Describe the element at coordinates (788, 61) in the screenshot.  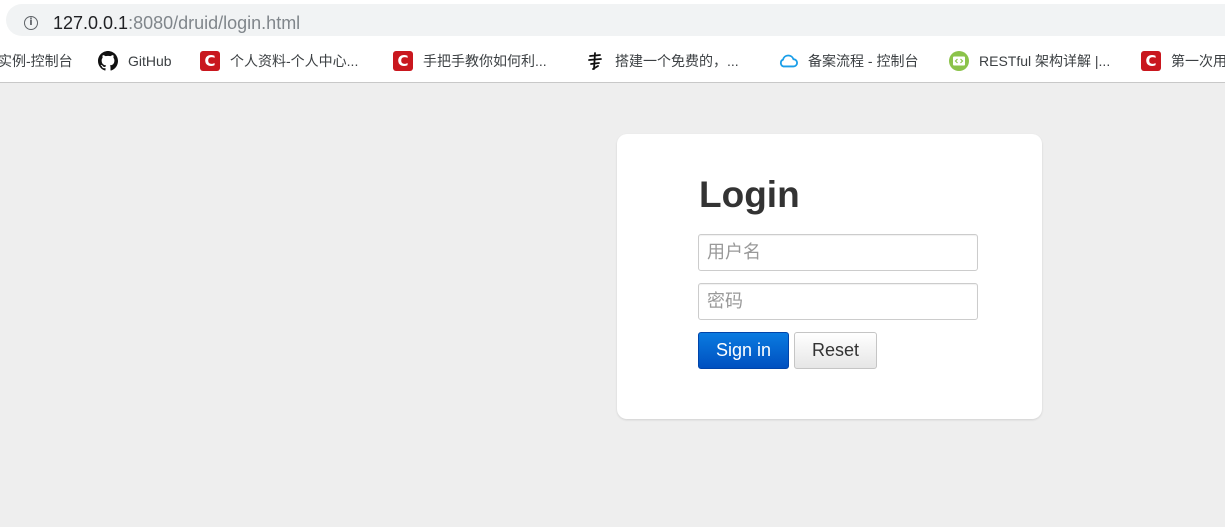
I see `cloud-icon` at that location.